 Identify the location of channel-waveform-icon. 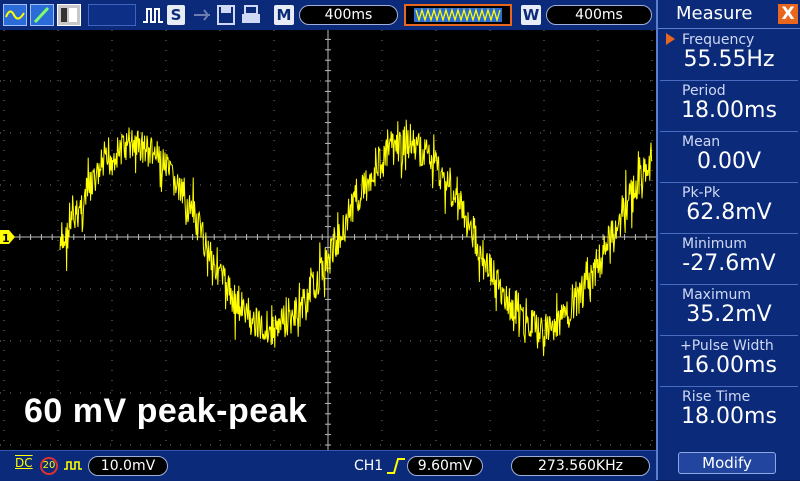
(15, 15).